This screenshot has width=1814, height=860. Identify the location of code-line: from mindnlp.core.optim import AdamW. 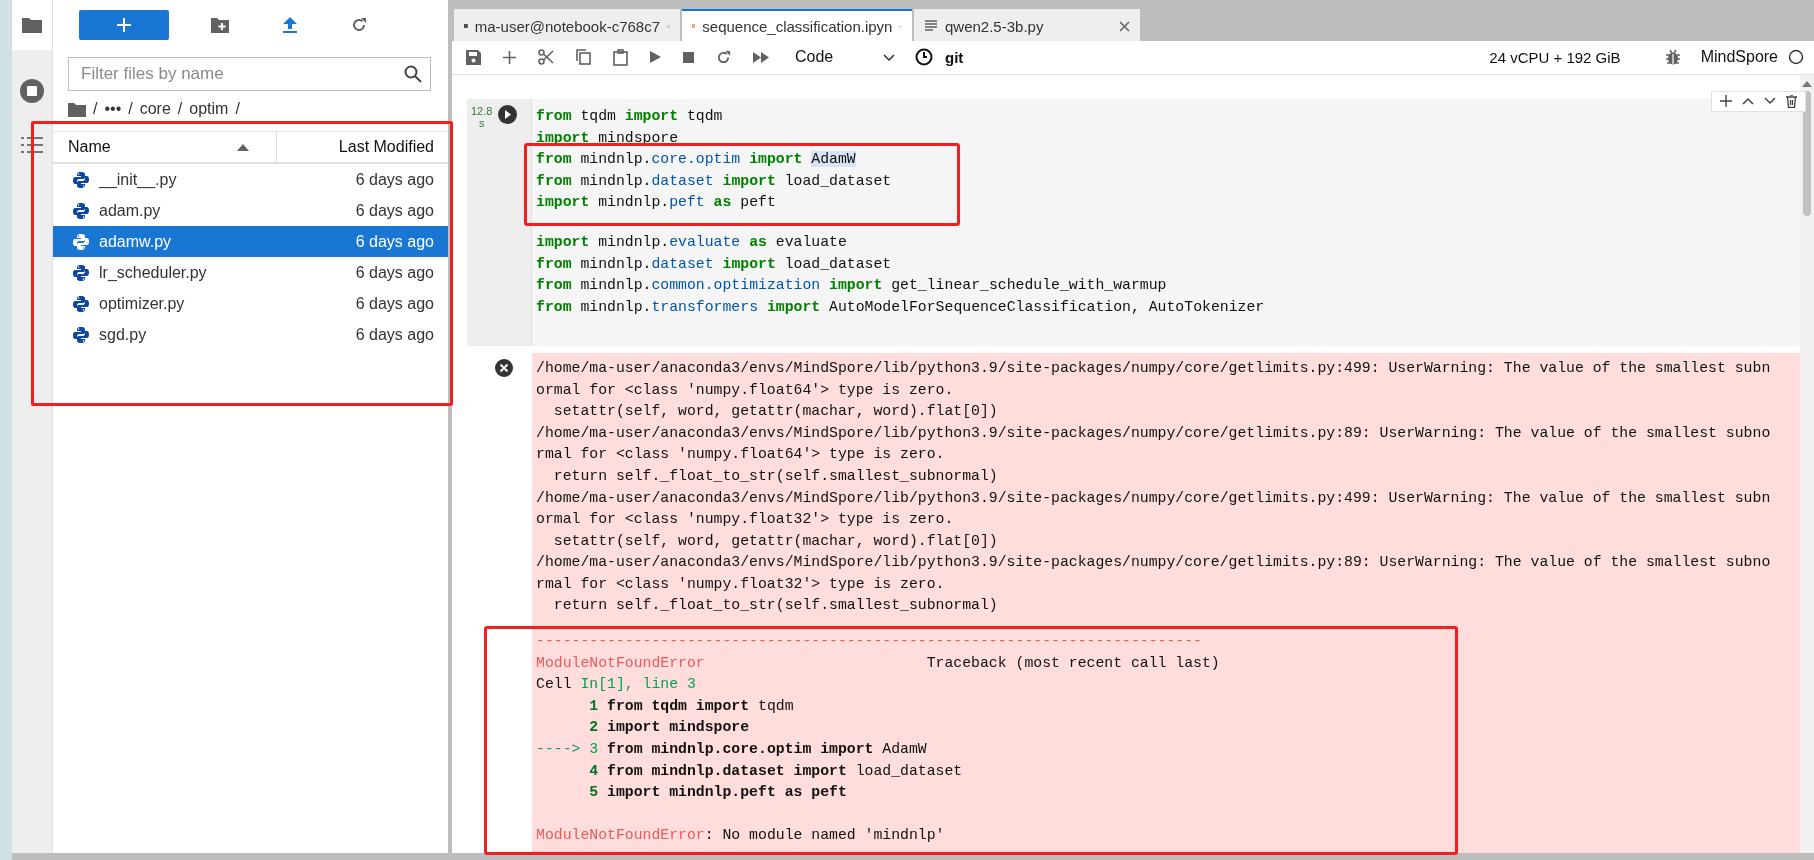
(696, 160).